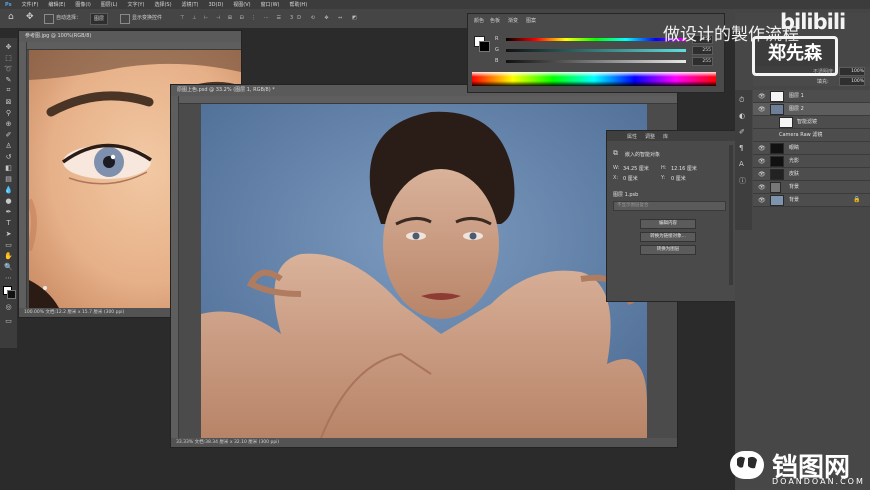 This screenshot has height=490, width=870. Describe the element at coordinates (800, 135) in the screenshot. I see `layer-name: Camera Raw 滤镜` at that location.